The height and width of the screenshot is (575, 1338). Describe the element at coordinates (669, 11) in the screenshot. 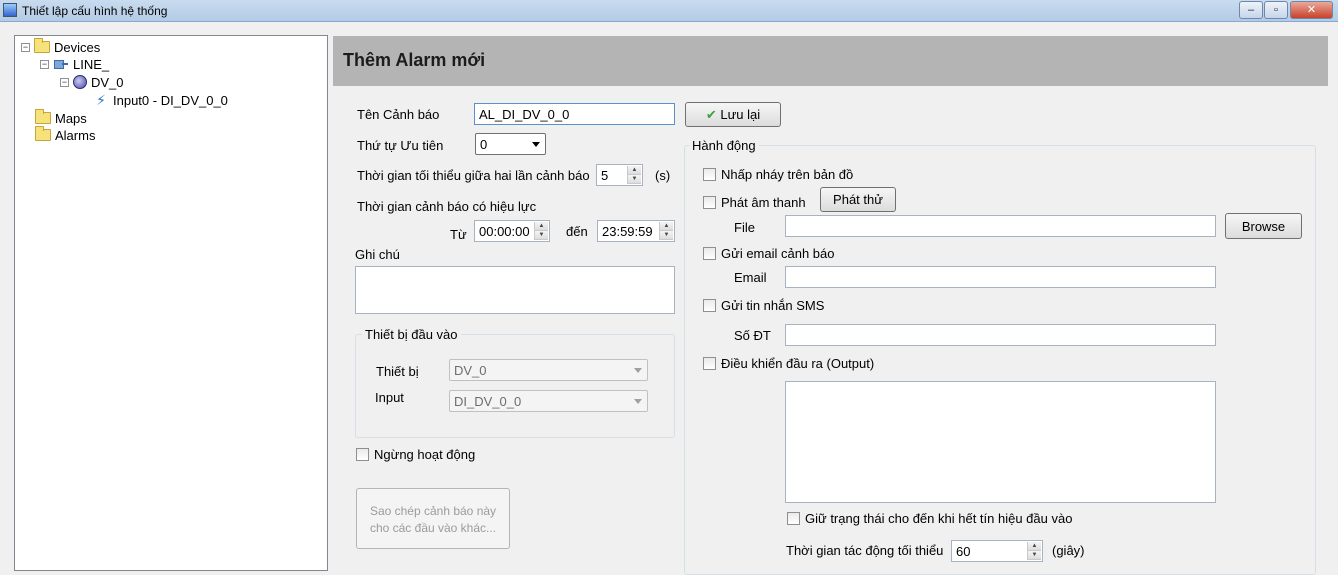

I see `title-bar: Thiết lập cấu hình hệ thống – ▫ ✕` at that location.